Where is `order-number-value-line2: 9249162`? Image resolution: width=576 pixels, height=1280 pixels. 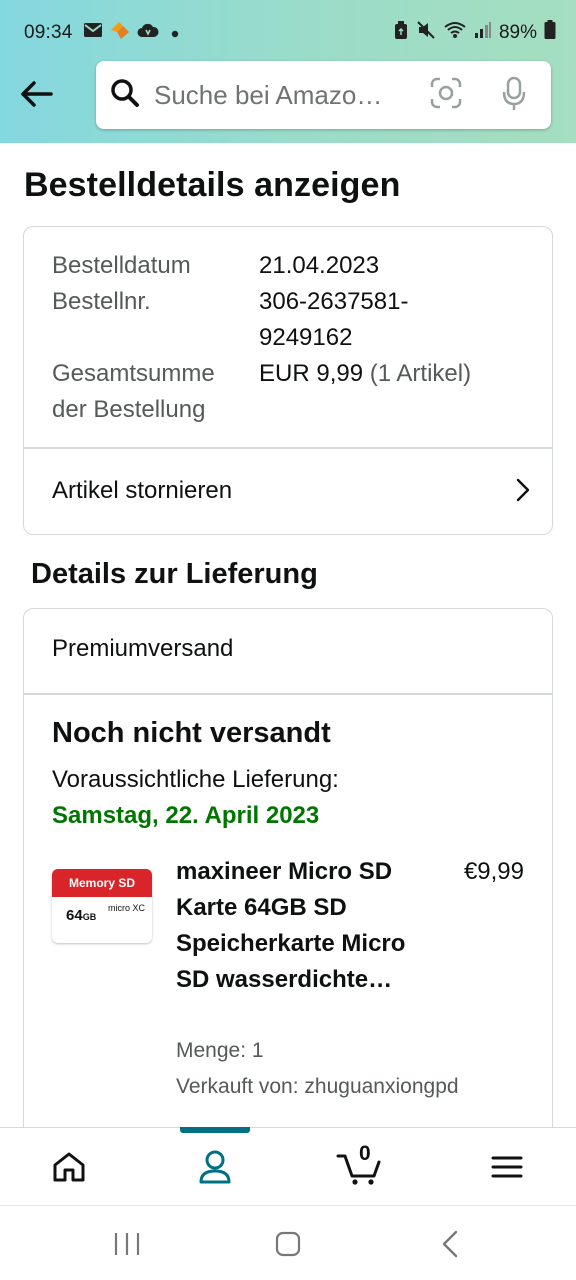
order-number-value-line2: 9249162 is located at coordinates (306, 337).